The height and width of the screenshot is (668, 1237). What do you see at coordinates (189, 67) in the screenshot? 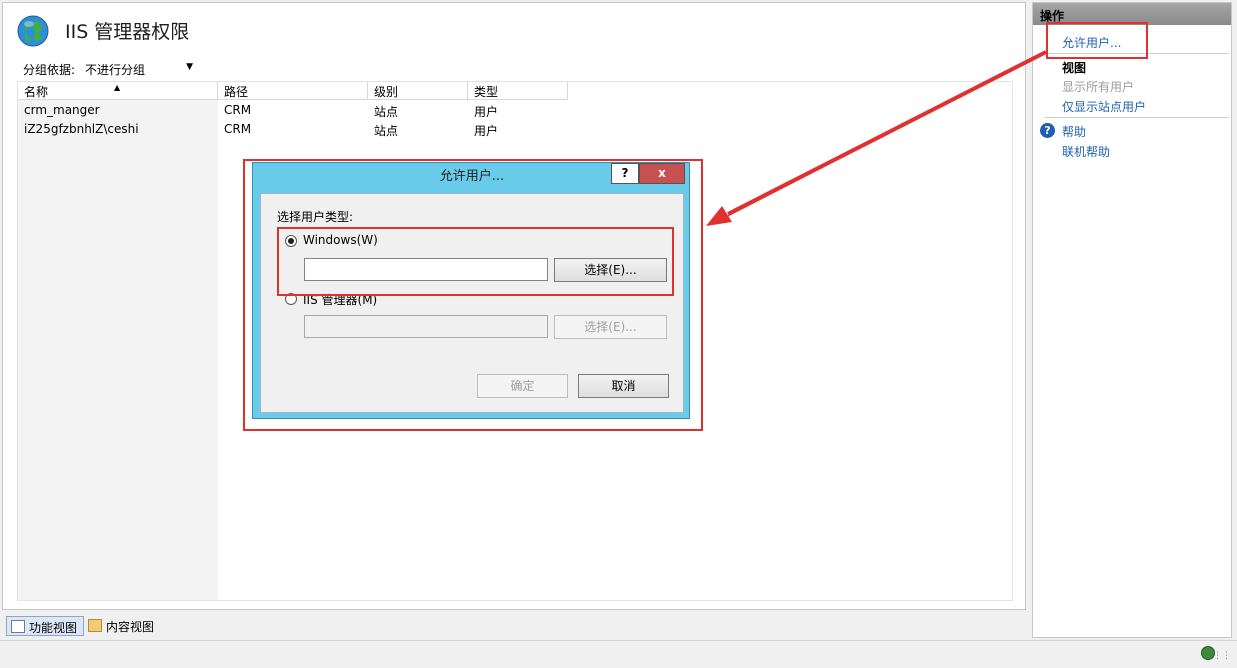
I see `chevron-down-icon: ▼` at bounding box center [189, 67].